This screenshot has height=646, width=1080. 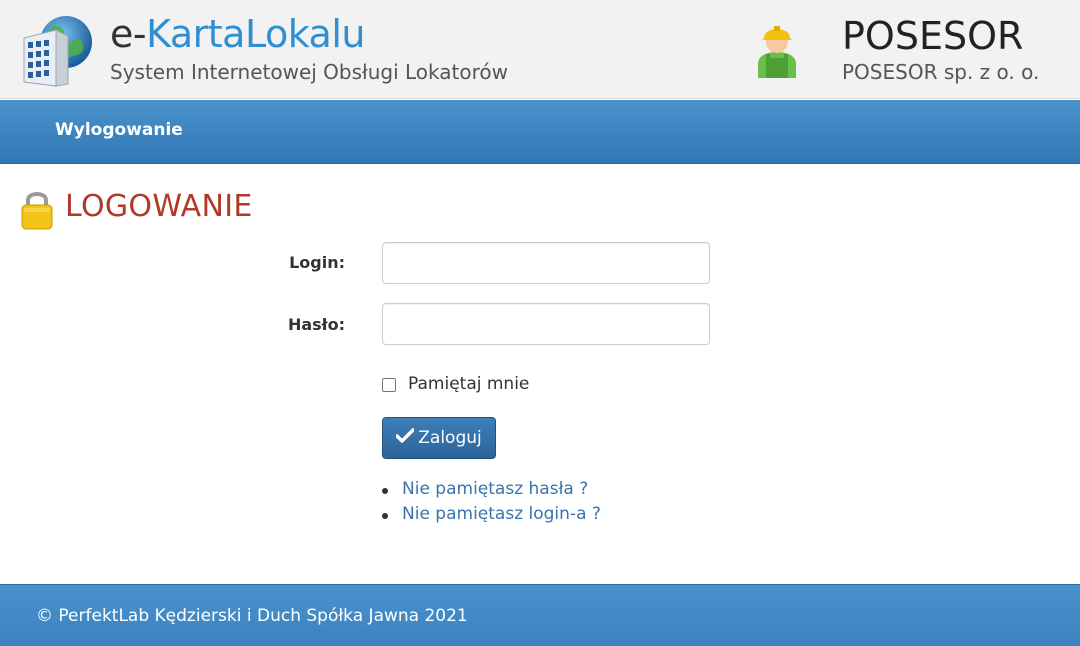 What do you see at coordinates (546, 263) in the screenshot?
I see `login-input` at bounding box center [546, 263].